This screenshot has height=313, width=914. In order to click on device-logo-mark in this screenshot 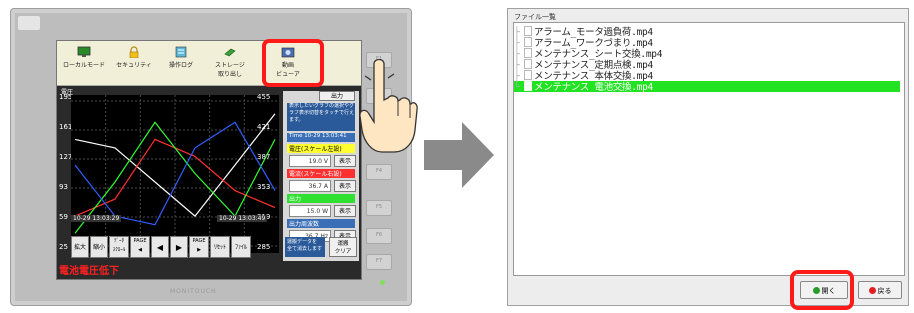, I will do `click(29, 23)`.